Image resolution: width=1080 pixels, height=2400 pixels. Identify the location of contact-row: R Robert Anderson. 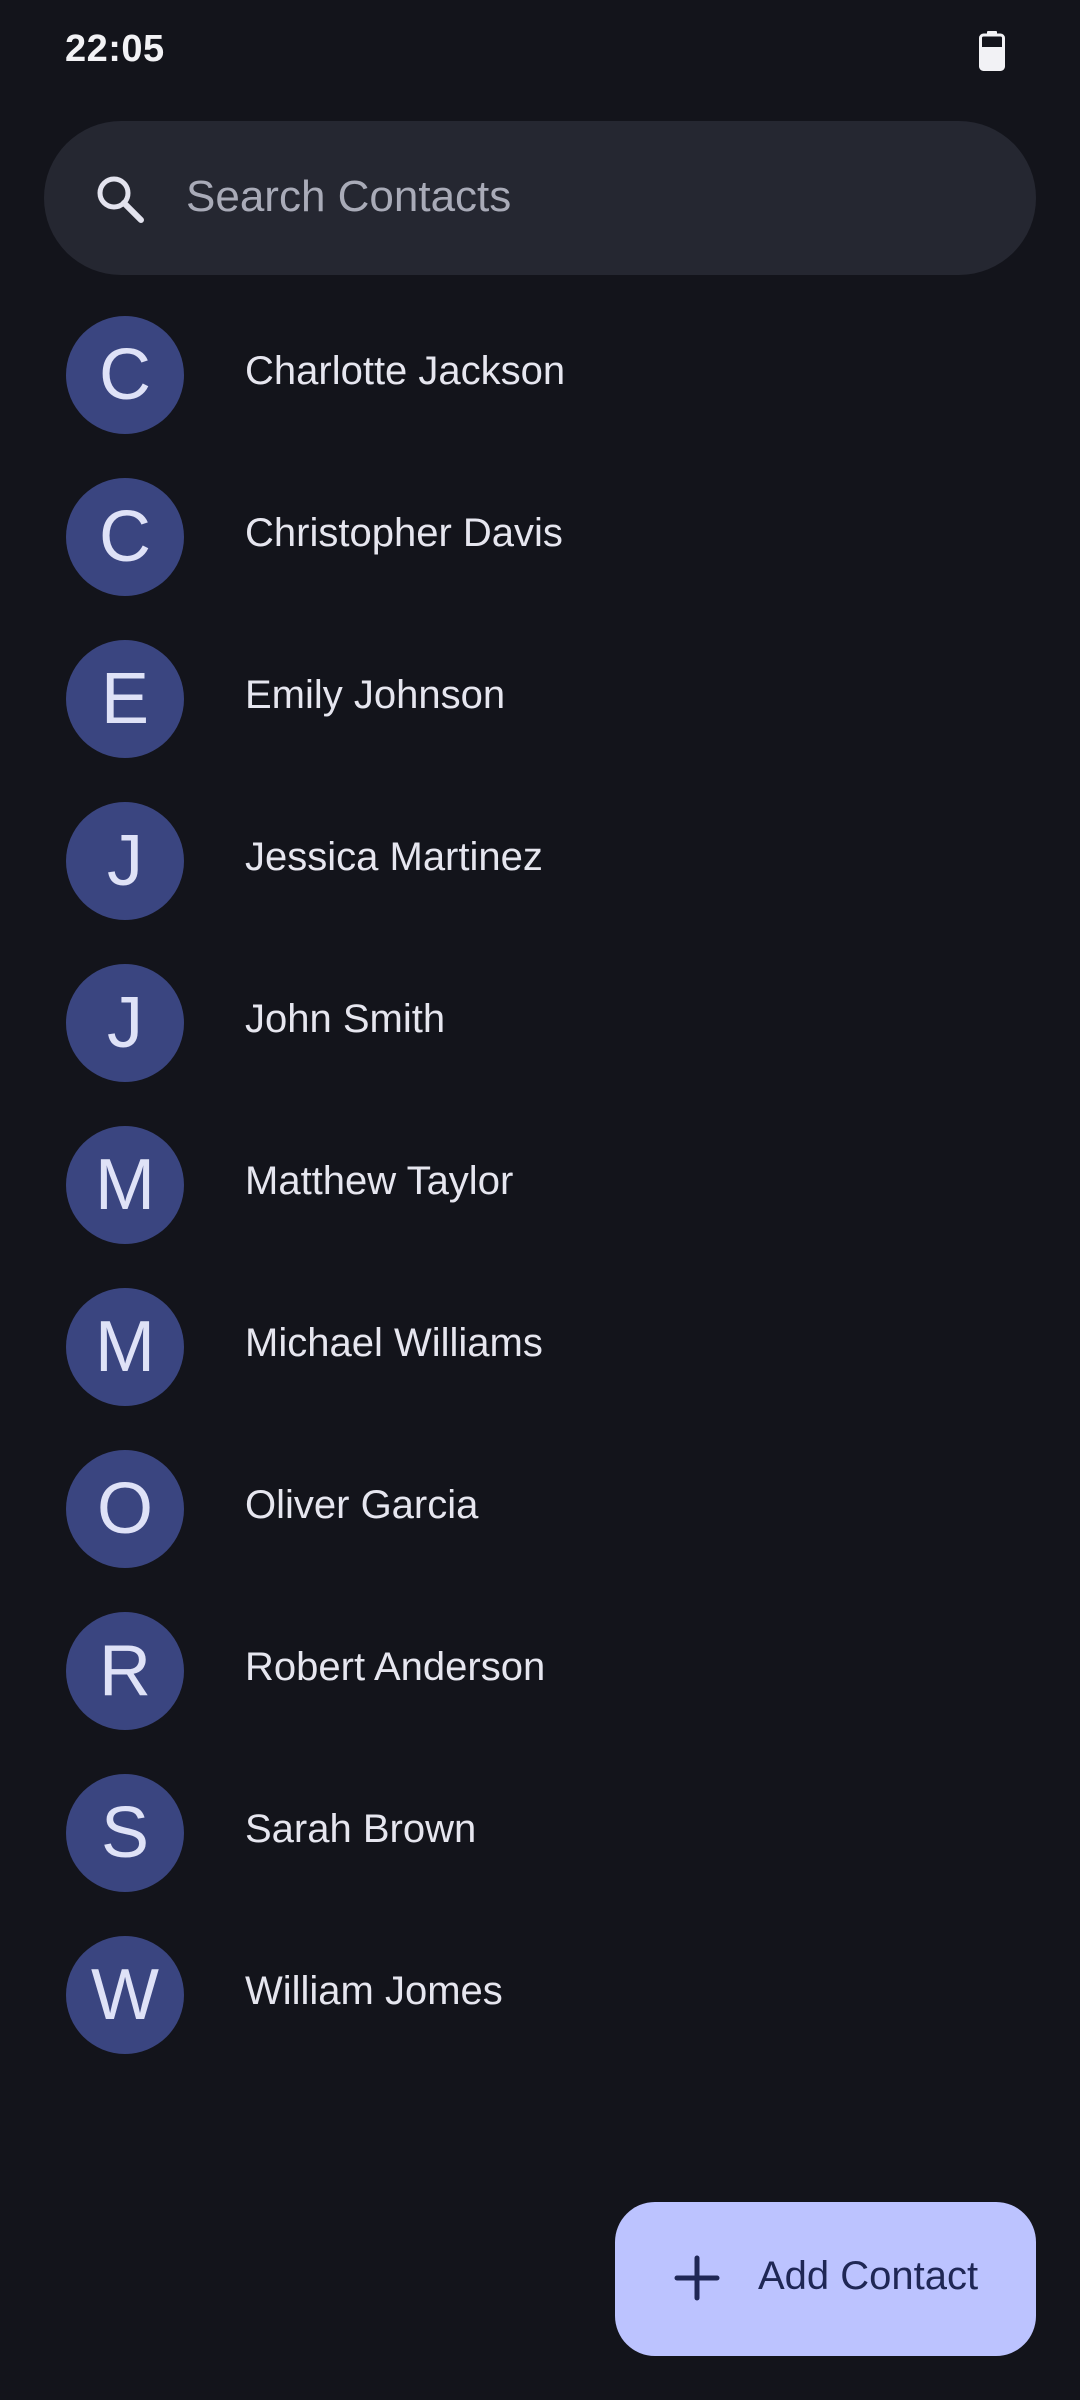
(540, 1672).